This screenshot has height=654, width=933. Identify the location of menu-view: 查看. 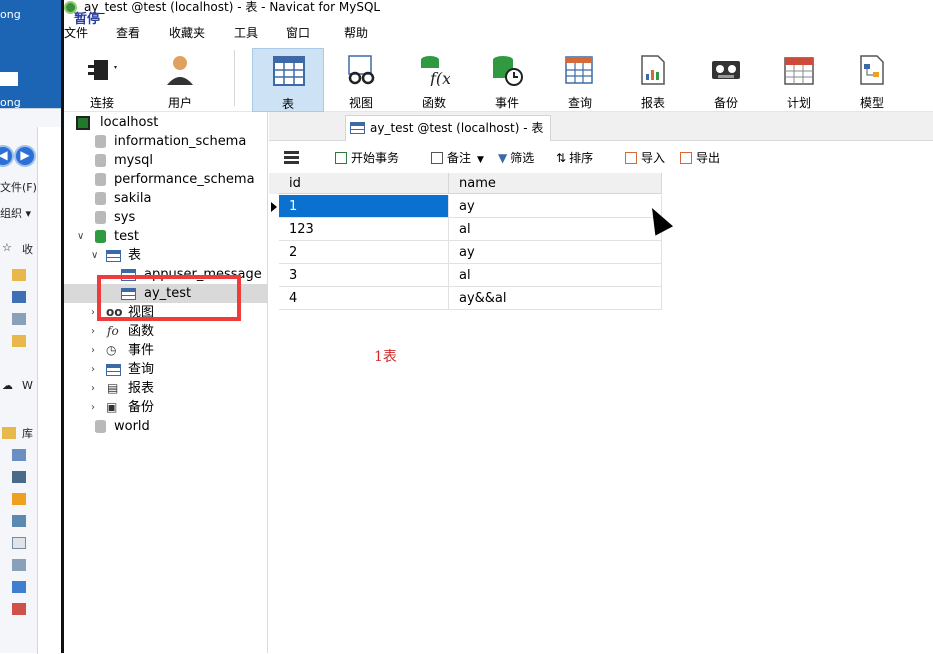
(128, 33).